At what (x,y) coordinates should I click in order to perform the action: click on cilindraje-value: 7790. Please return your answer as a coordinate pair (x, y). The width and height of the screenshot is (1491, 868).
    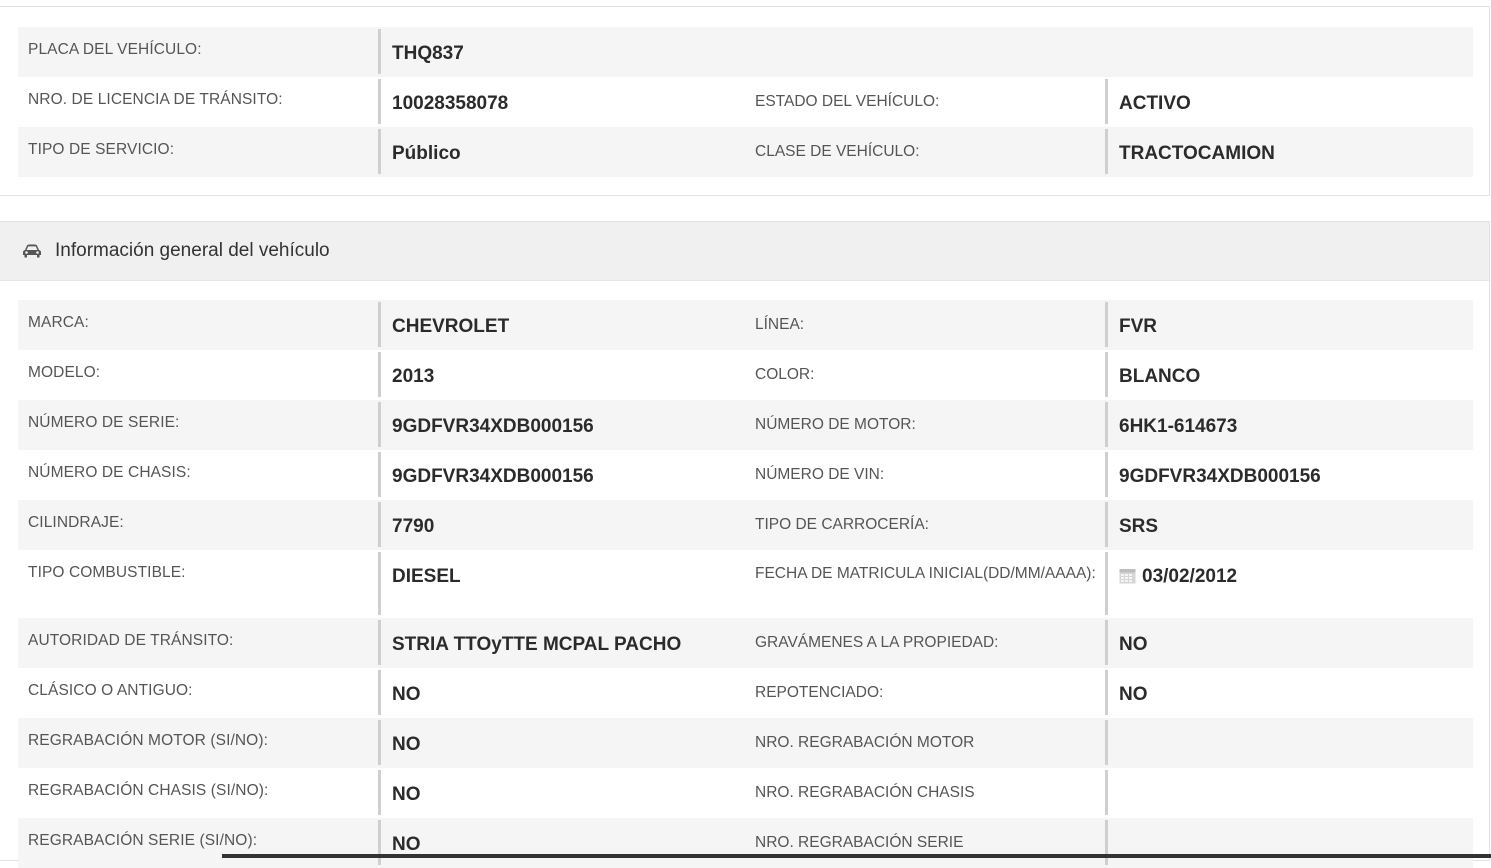
    Looking at the image, I should click on (561, 524).